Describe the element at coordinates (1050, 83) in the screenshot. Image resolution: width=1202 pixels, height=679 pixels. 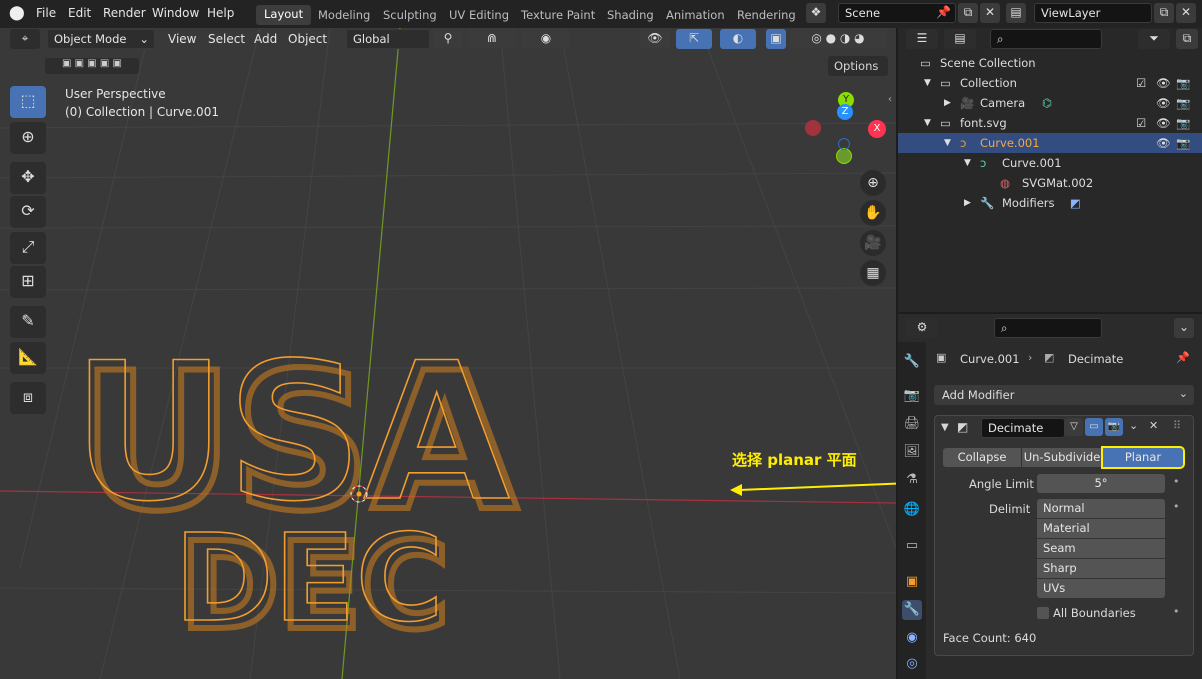
I see `outliner-row-collection: ▼ ▭ Collection ☑ 👁 📷` at that location.